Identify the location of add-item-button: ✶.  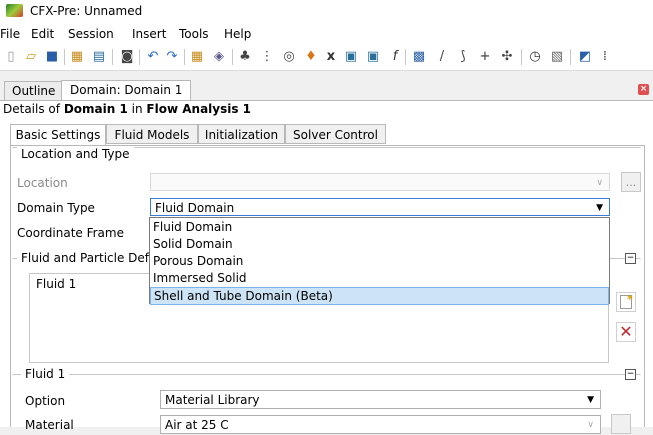
(626, 302).